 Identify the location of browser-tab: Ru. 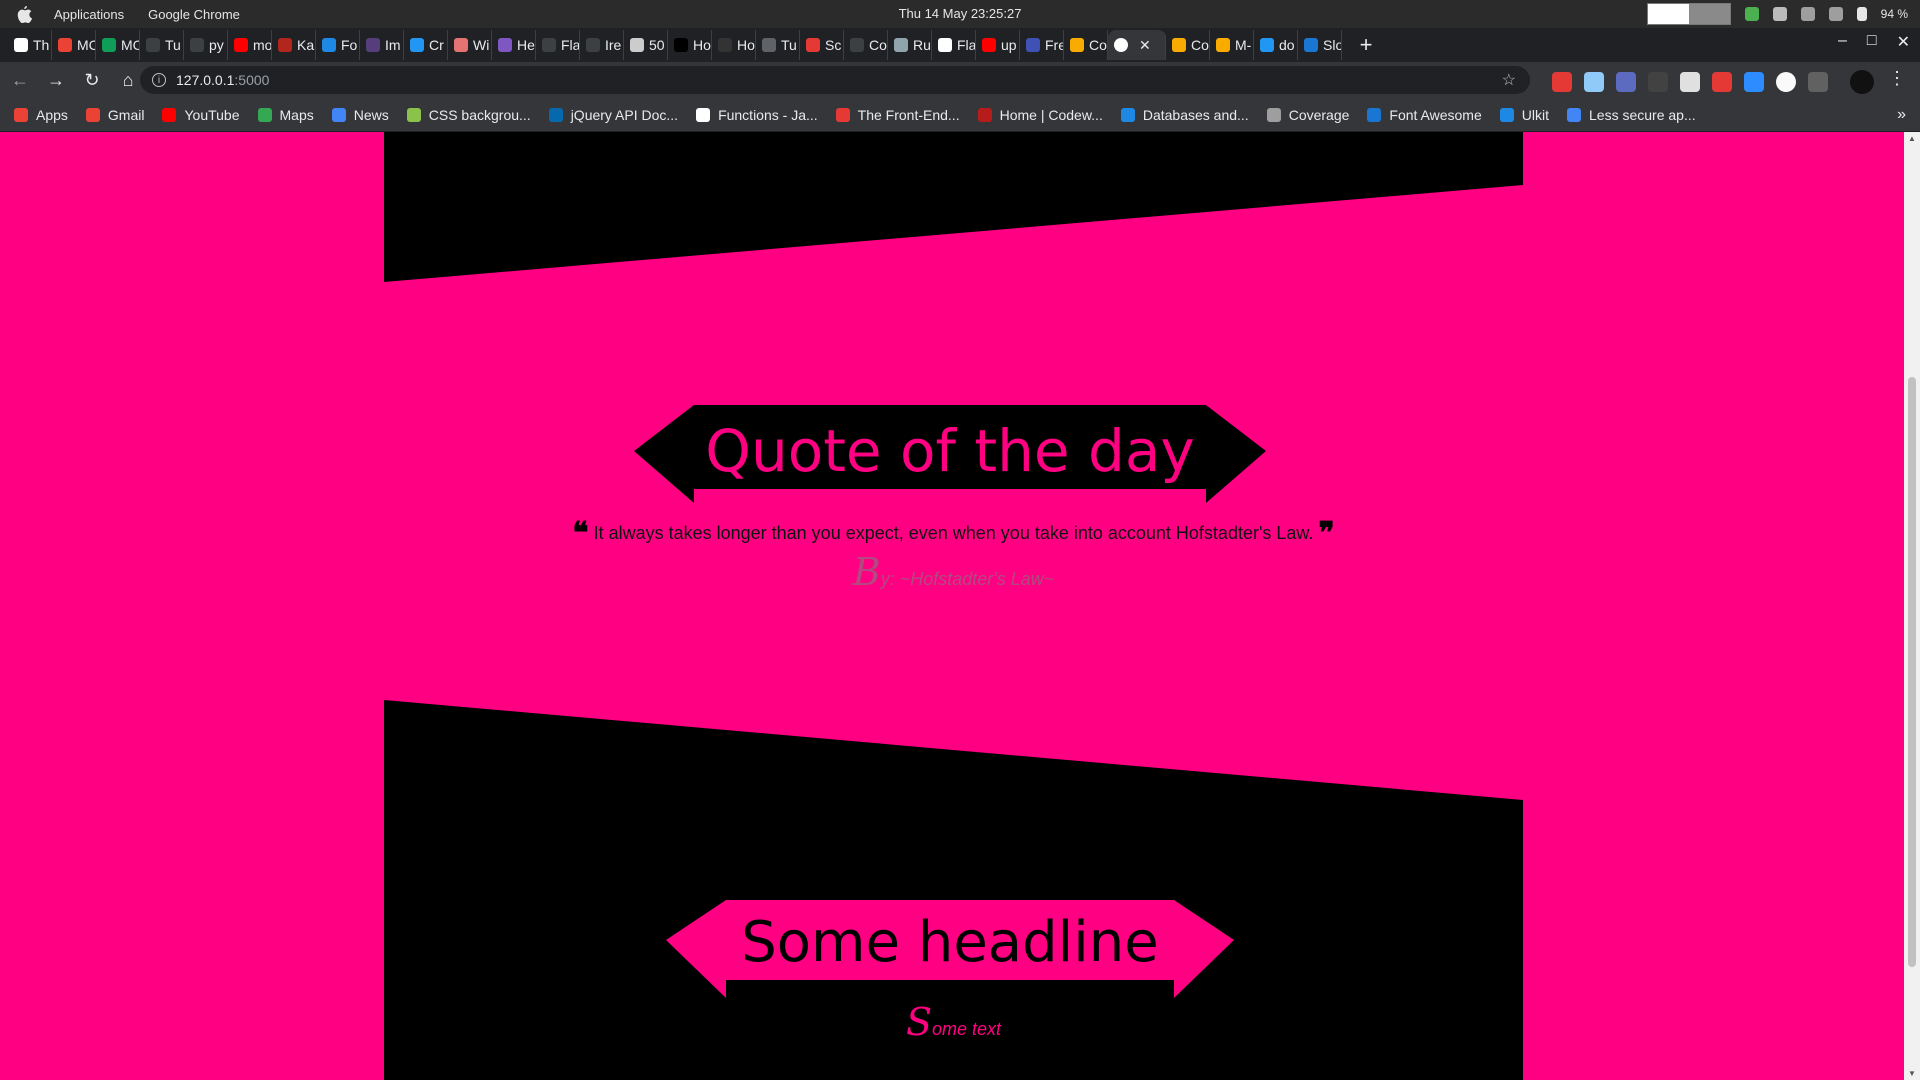
(910, 45).